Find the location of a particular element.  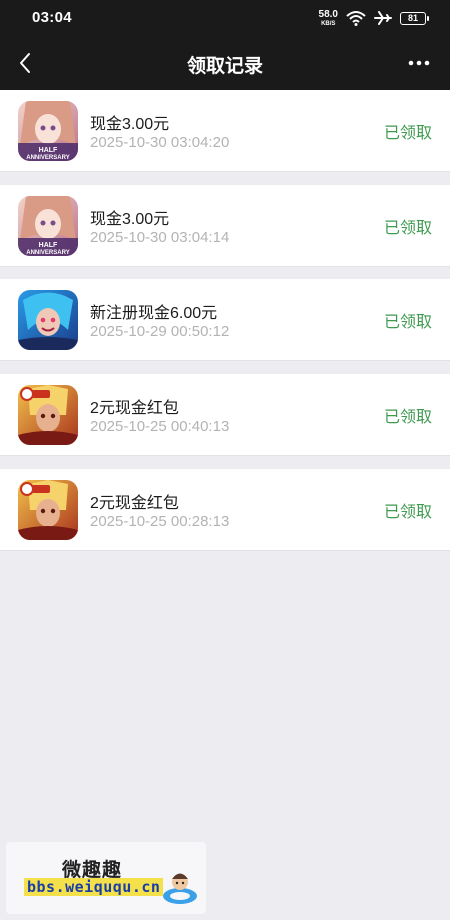

battery-icon: 81 is located at coordinates (414, 18).